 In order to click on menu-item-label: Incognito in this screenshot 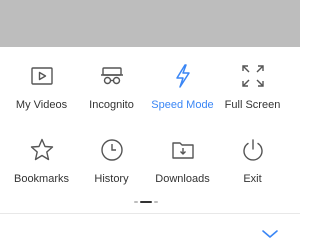, I will do `click(111, 105)`.